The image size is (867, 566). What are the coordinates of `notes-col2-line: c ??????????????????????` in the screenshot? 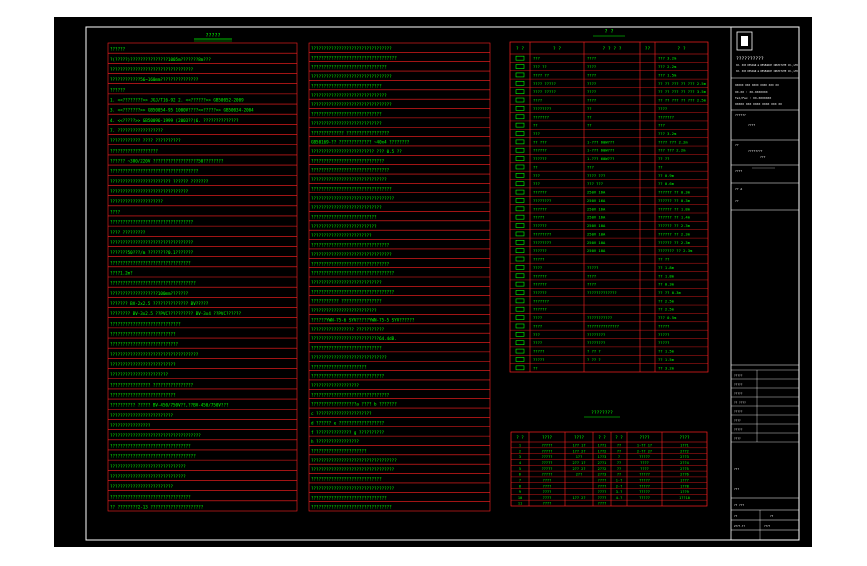 It's located at (341, 413).